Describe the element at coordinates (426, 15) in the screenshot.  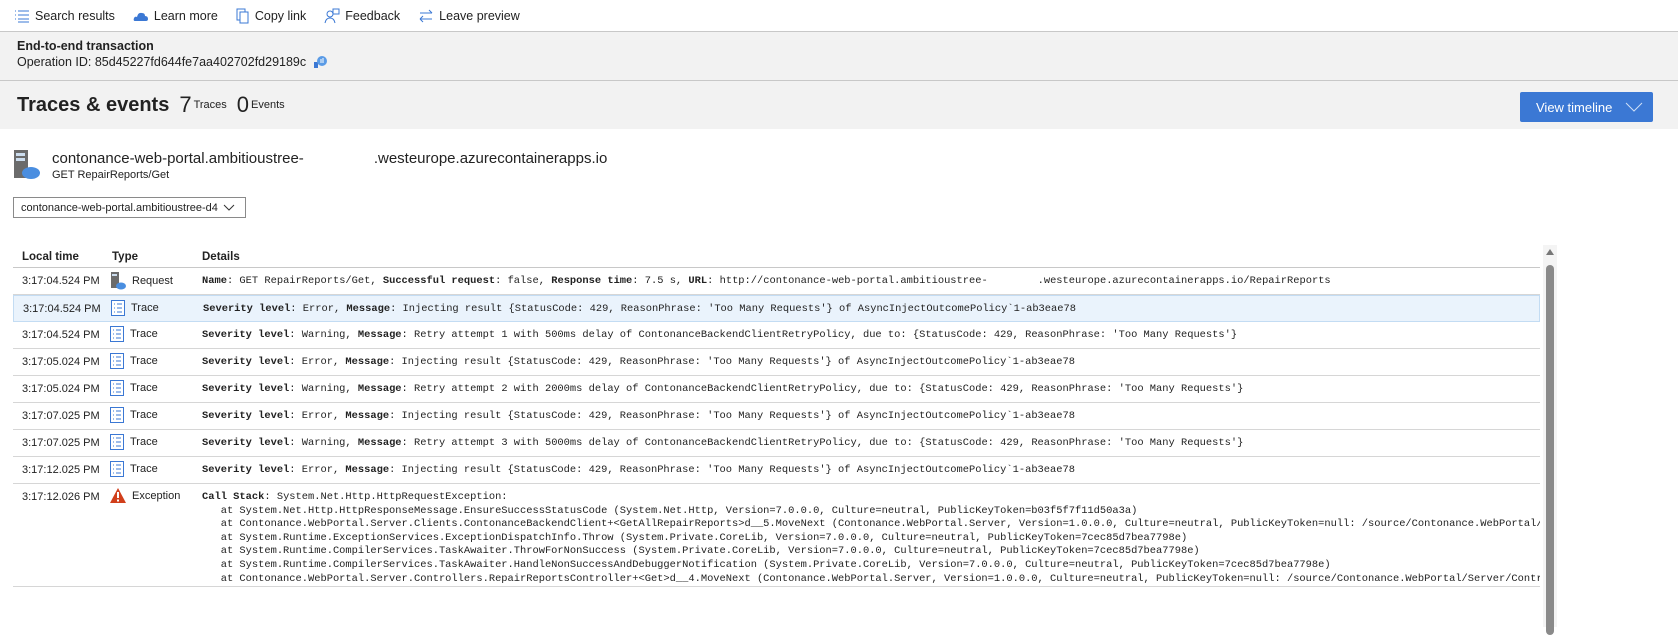
I see `switch-icon` at that location.